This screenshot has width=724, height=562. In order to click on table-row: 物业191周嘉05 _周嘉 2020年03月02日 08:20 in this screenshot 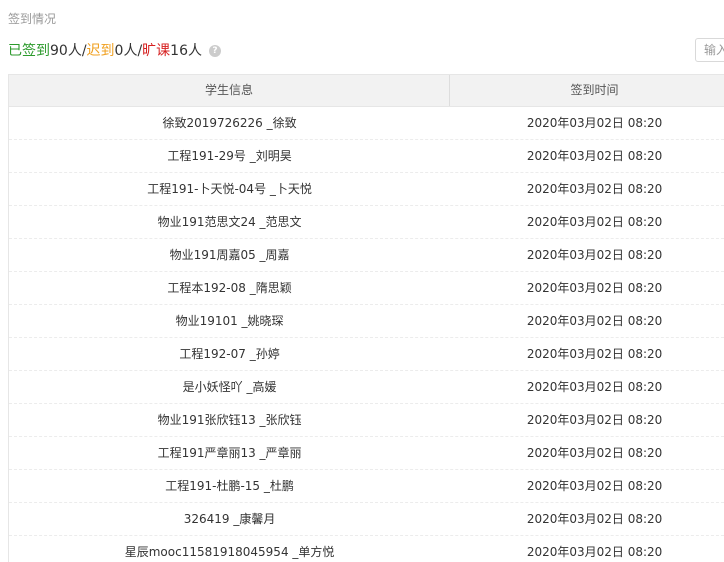, I will do `click(366, 255)`.